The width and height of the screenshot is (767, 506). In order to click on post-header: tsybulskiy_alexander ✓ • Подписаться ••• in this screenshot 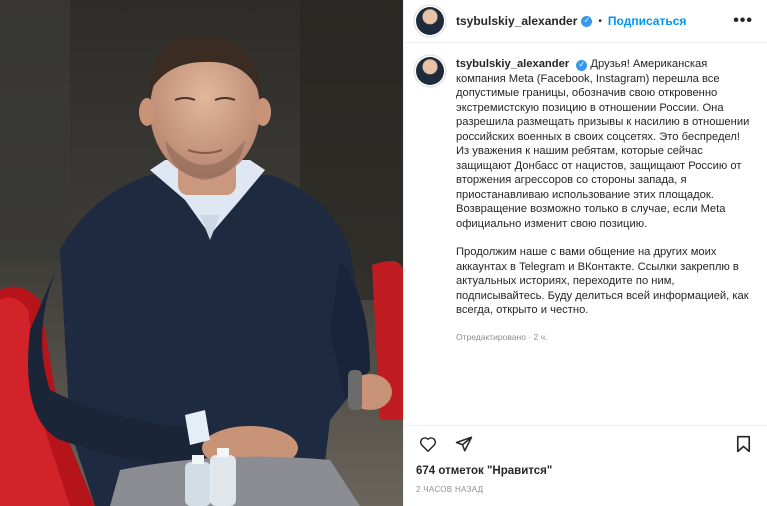, I will do `click(585, 21)`.